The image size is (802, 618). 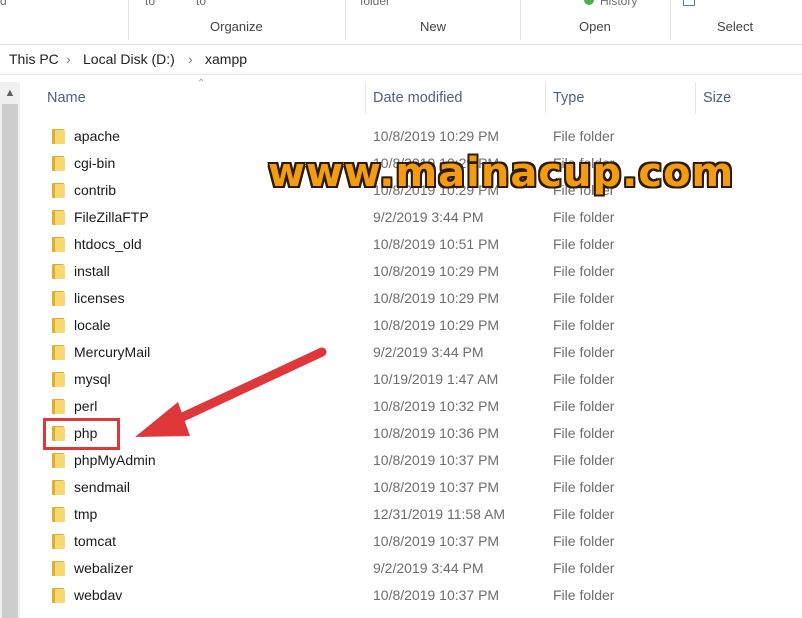 I want to click on list-item: webdav 10/8/2019 10:37 PM File folder, so click(x=412, y=595).